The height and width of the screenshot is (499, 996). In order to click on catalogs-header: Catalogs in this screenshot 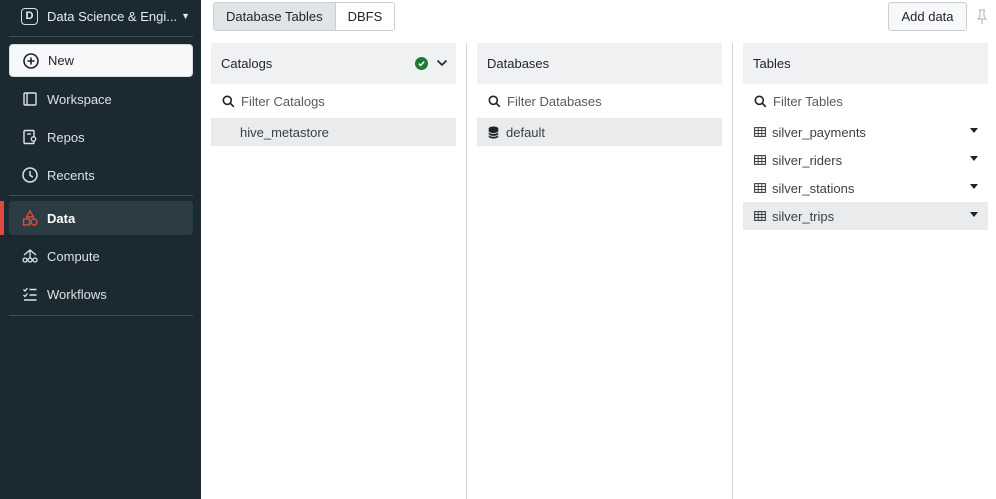, I will do `click(333, 63)`.